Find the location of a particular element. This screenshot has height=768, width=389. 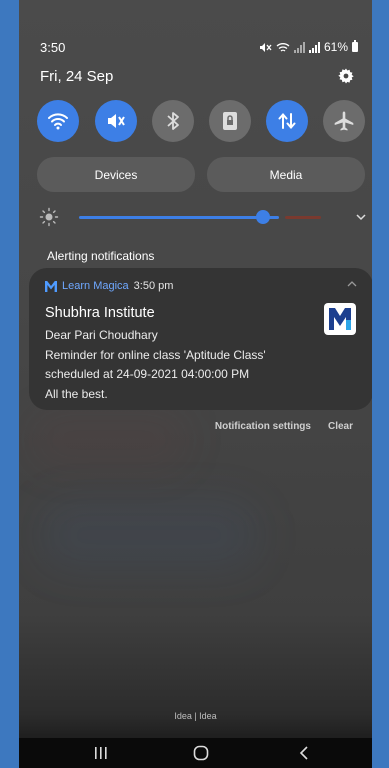

recent-apps-button is located at coordinates (101, 753).